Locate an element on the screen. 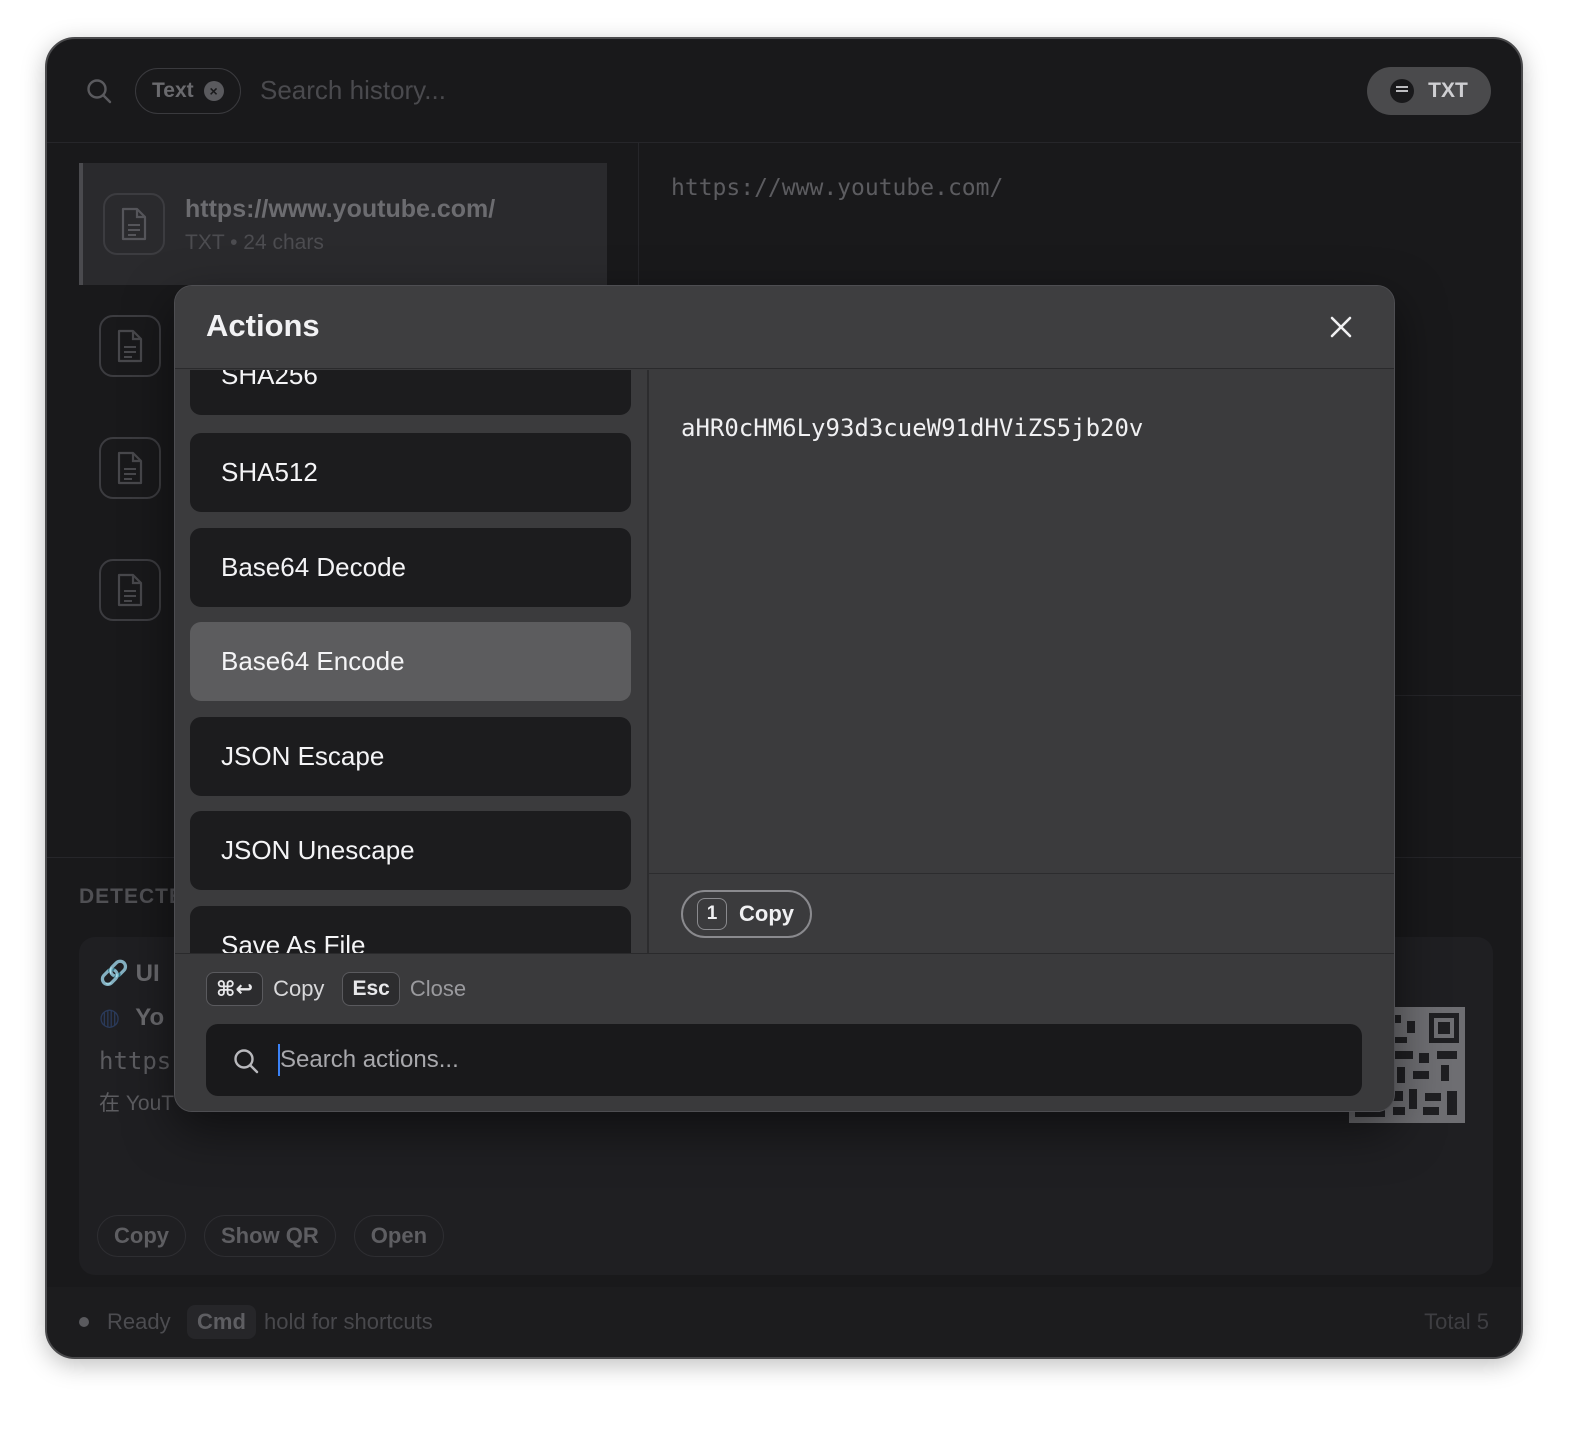 Image resolution: width=1592 pixels, height=1434 pixels. shortcut-hints: ⌘↩ Copy Esc Close is located at coordinates (340, 989).